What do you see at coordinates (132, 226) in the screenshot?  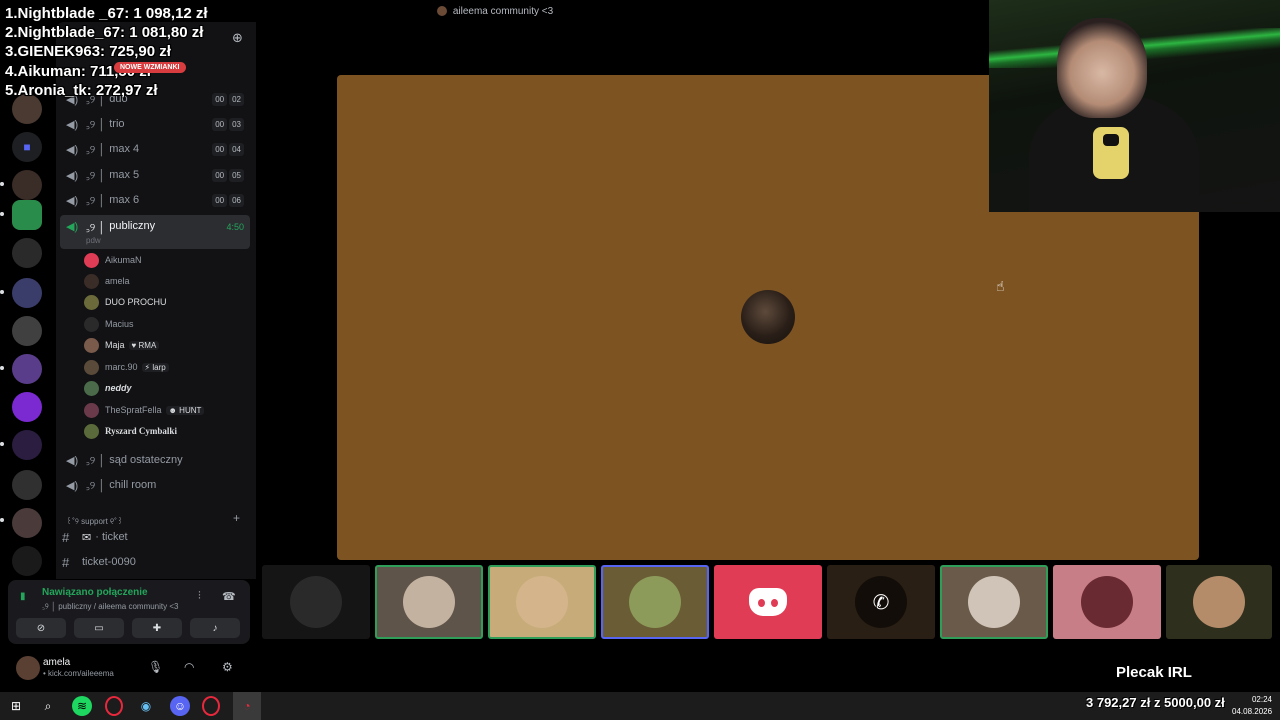 I see `active-channel-label: publiczny` at bounding box center [132, 226].